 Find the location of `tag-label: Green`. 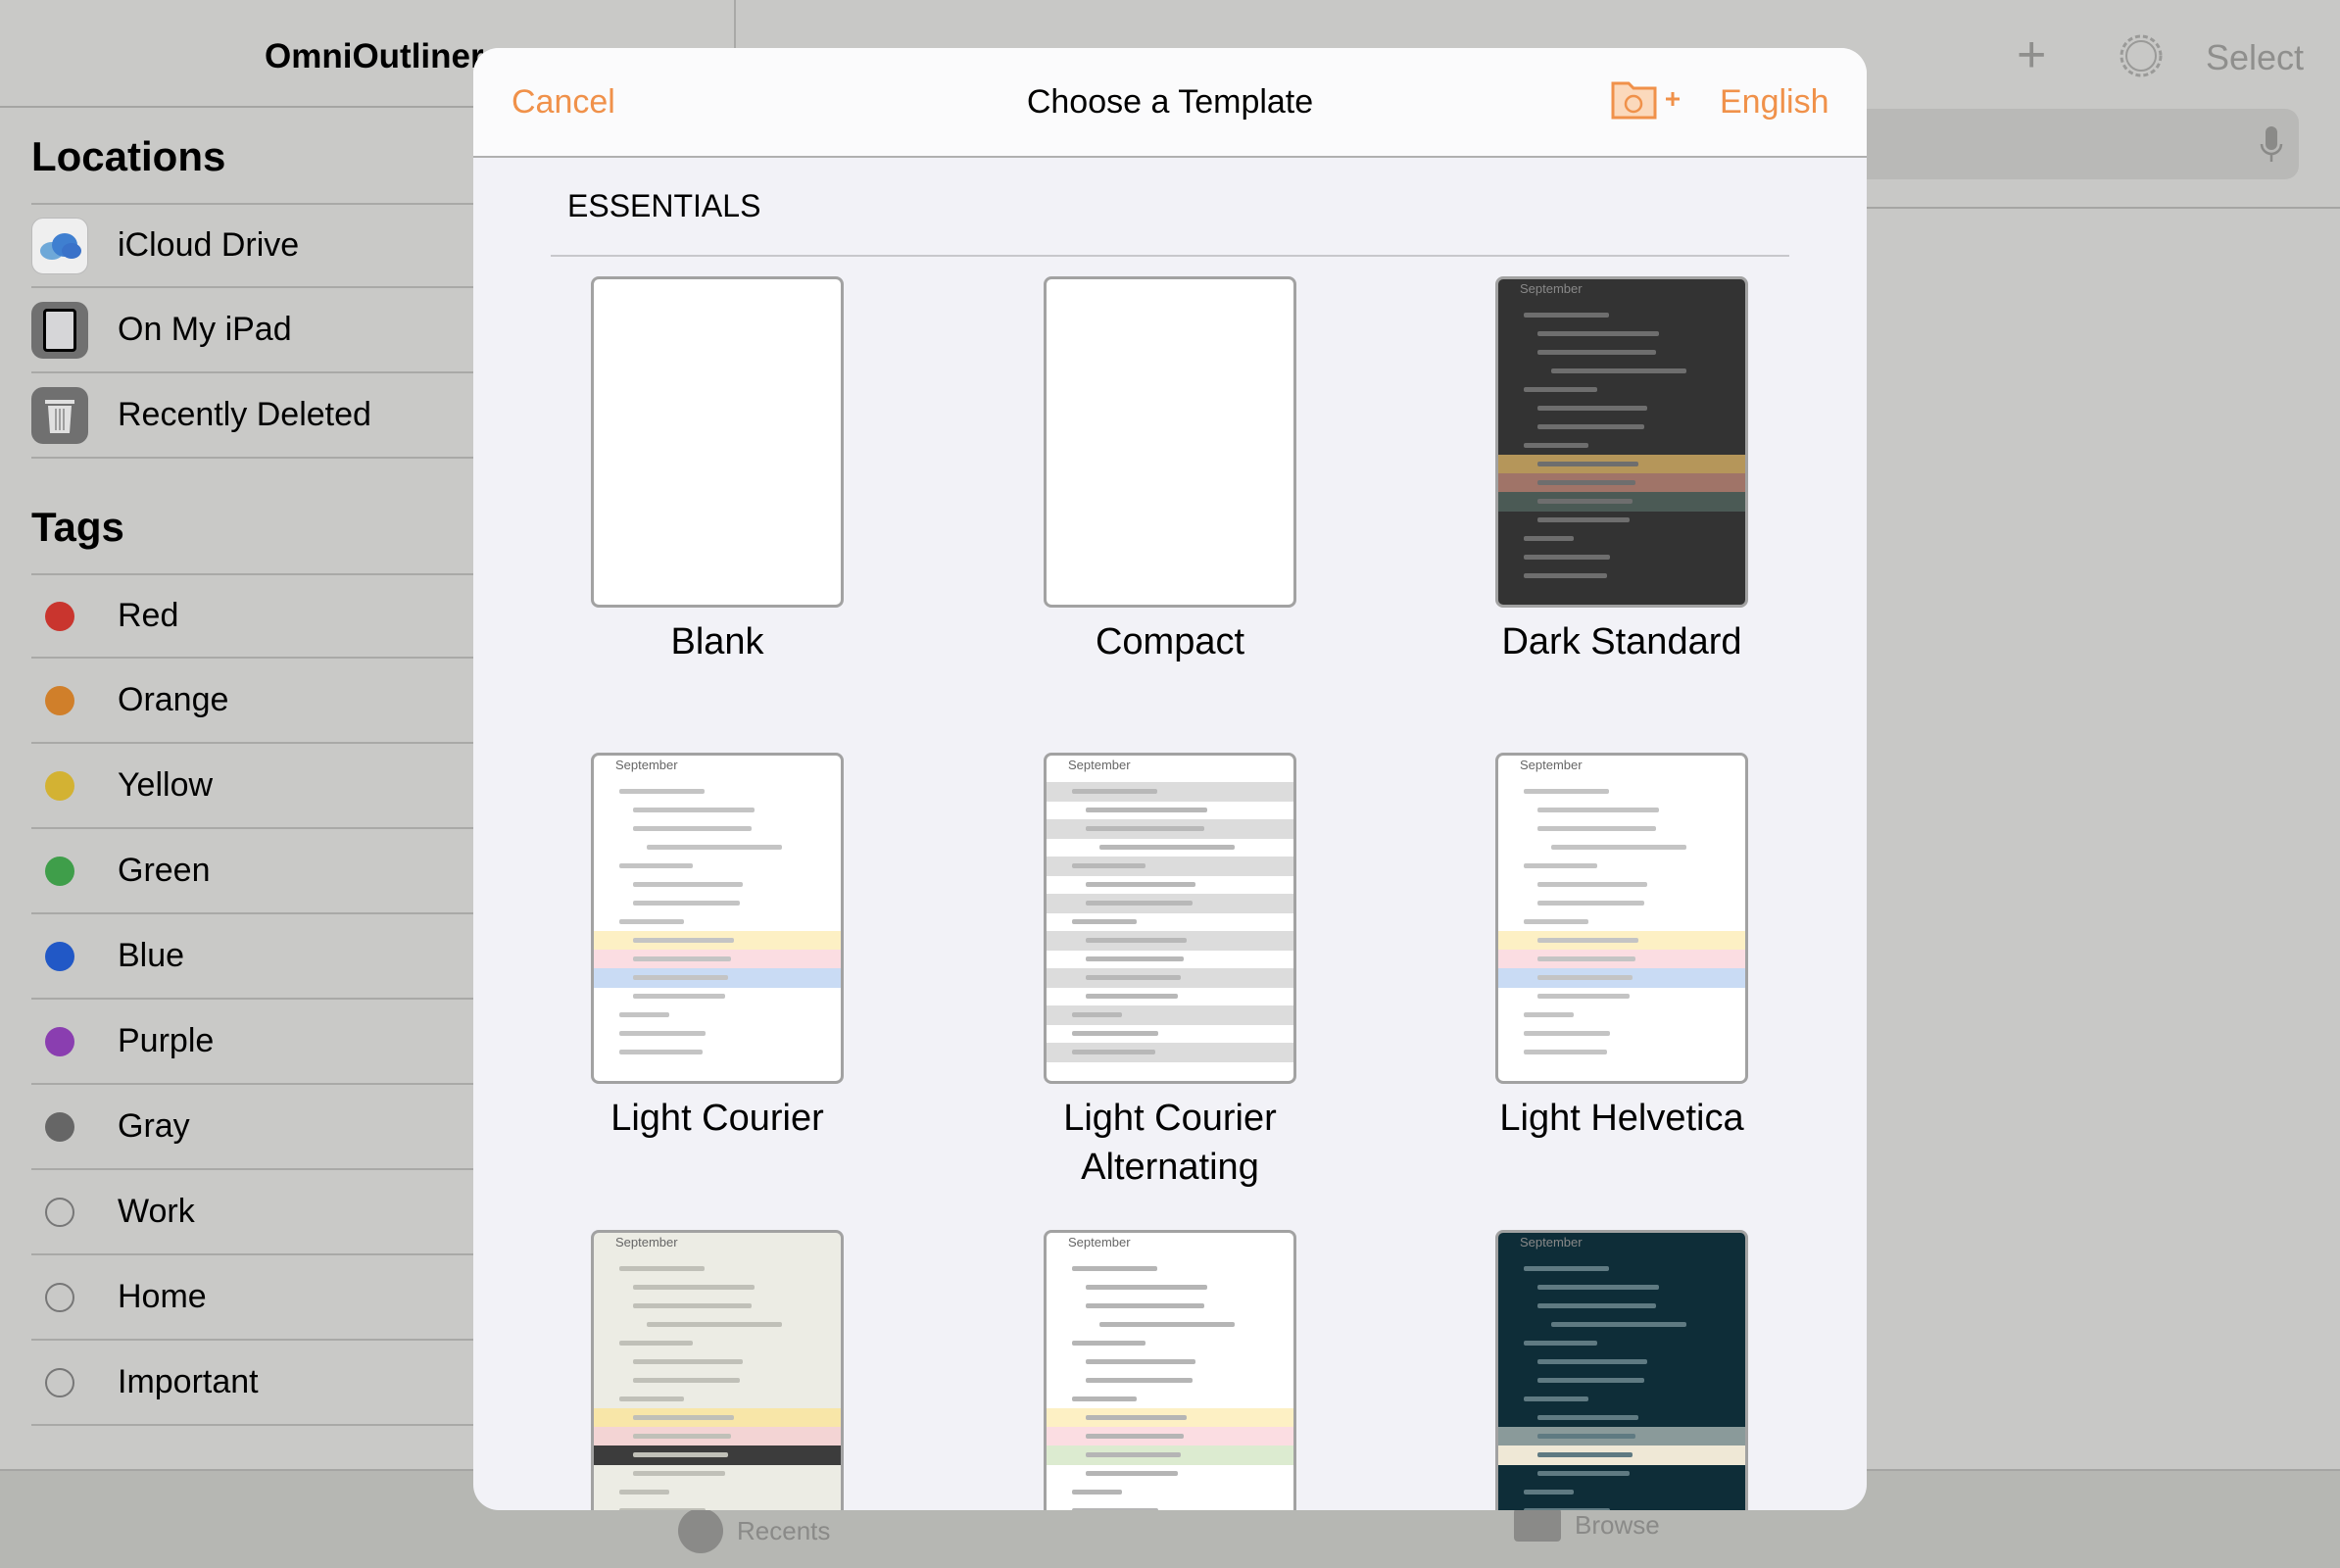

tag-label: Green is located at coordinates (164, 870).